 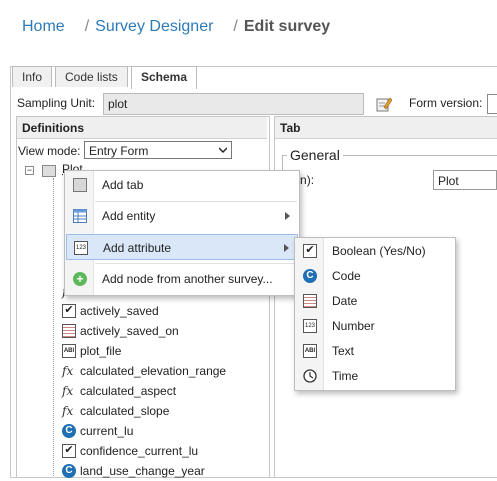 I want to click on menu-item-label: Add attribute, so click(x=137, y=248).